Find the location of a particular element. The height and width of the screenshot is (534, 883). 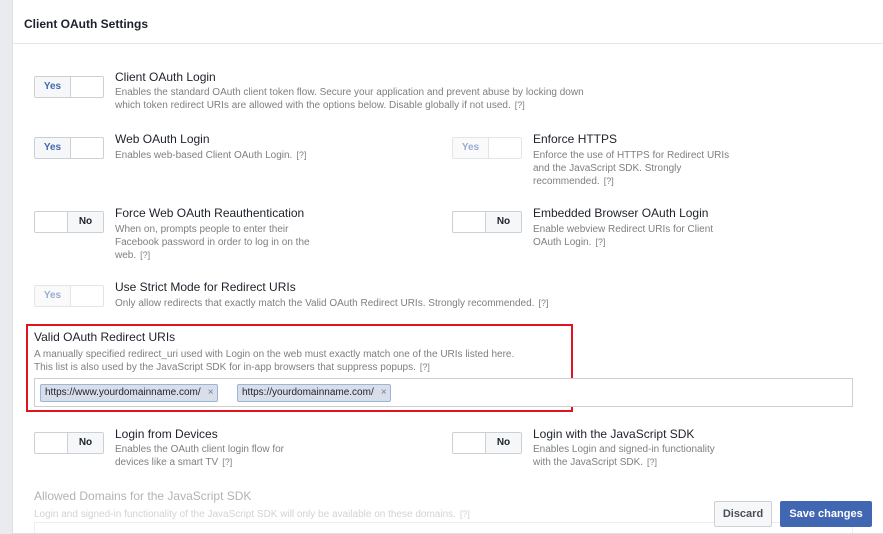

force-reauth-title: Force Web OAuth Reauthentication is located at coordinates (210, 213).